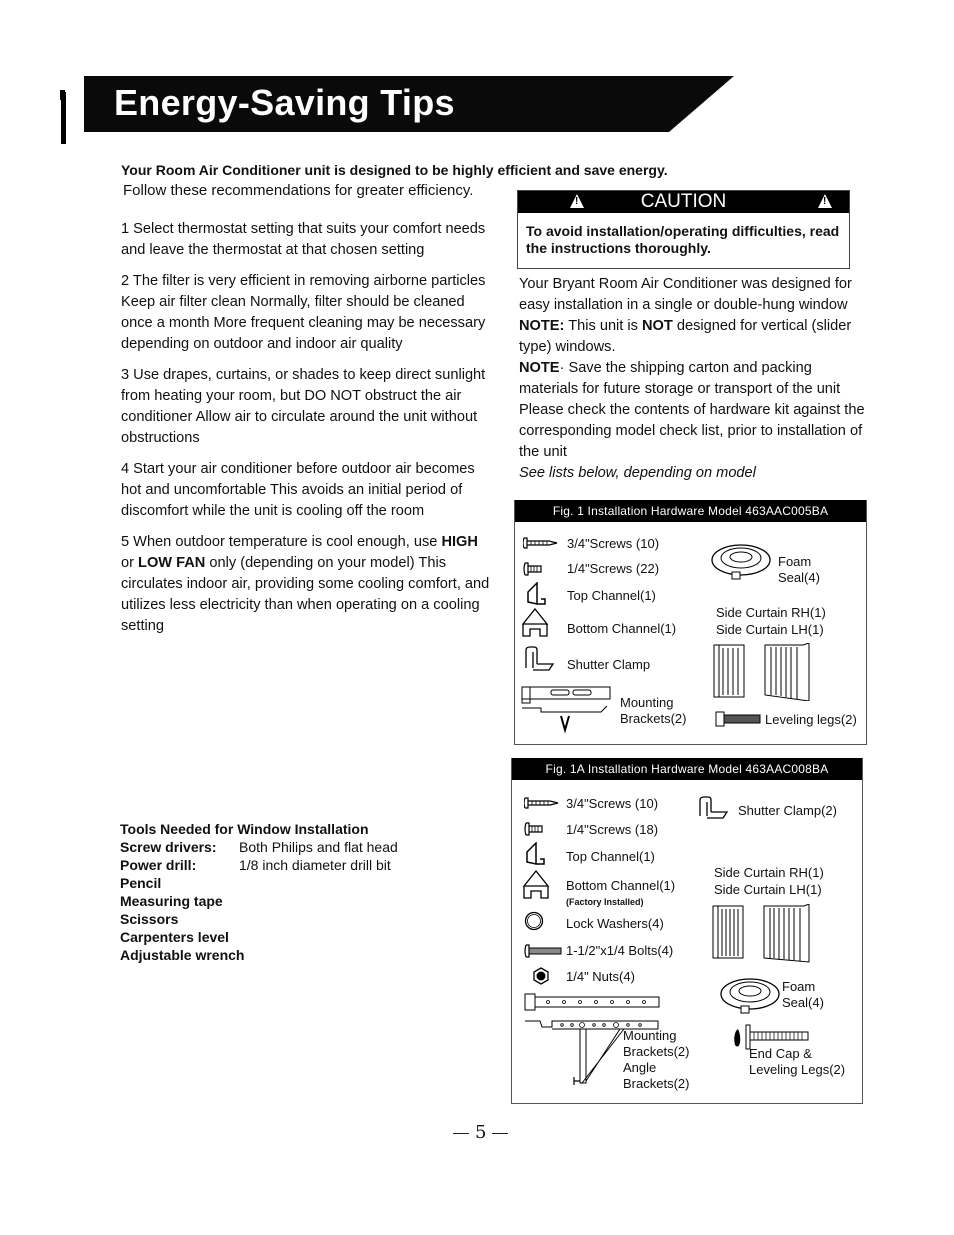 The width and height of the screenshot is (954, 1235). I want to click on fig1a-item-side-rh: Side Curtain RH(1), so click(769, 872).